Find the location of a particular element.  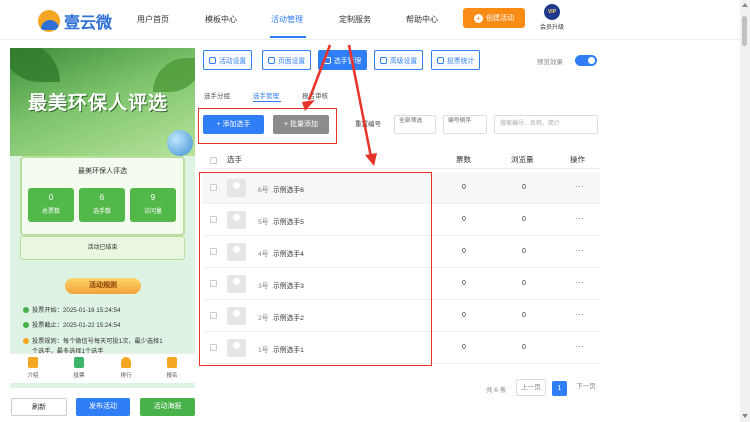

pager-current-page: 1 is located at coordinates (559, 388).